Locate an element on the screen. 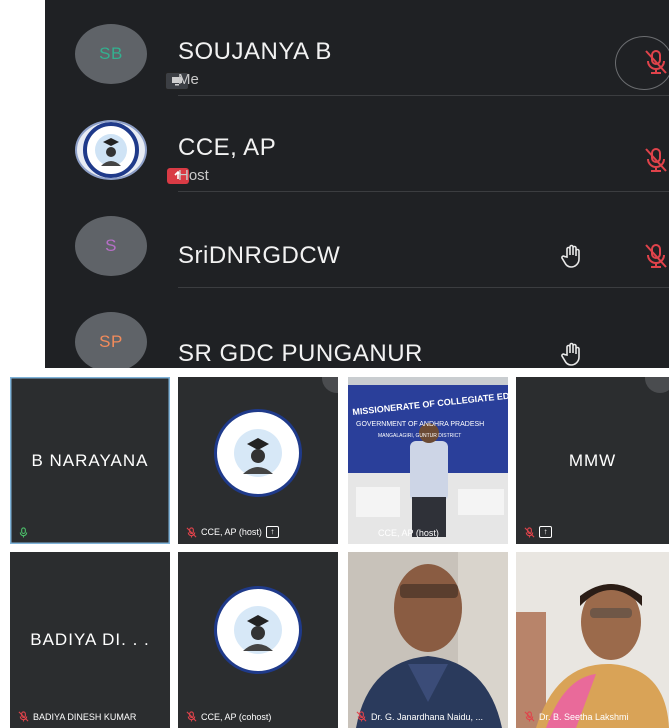 This screenshot has height=728, width=669. participant-role: Me is located at coordinates (188, 79).